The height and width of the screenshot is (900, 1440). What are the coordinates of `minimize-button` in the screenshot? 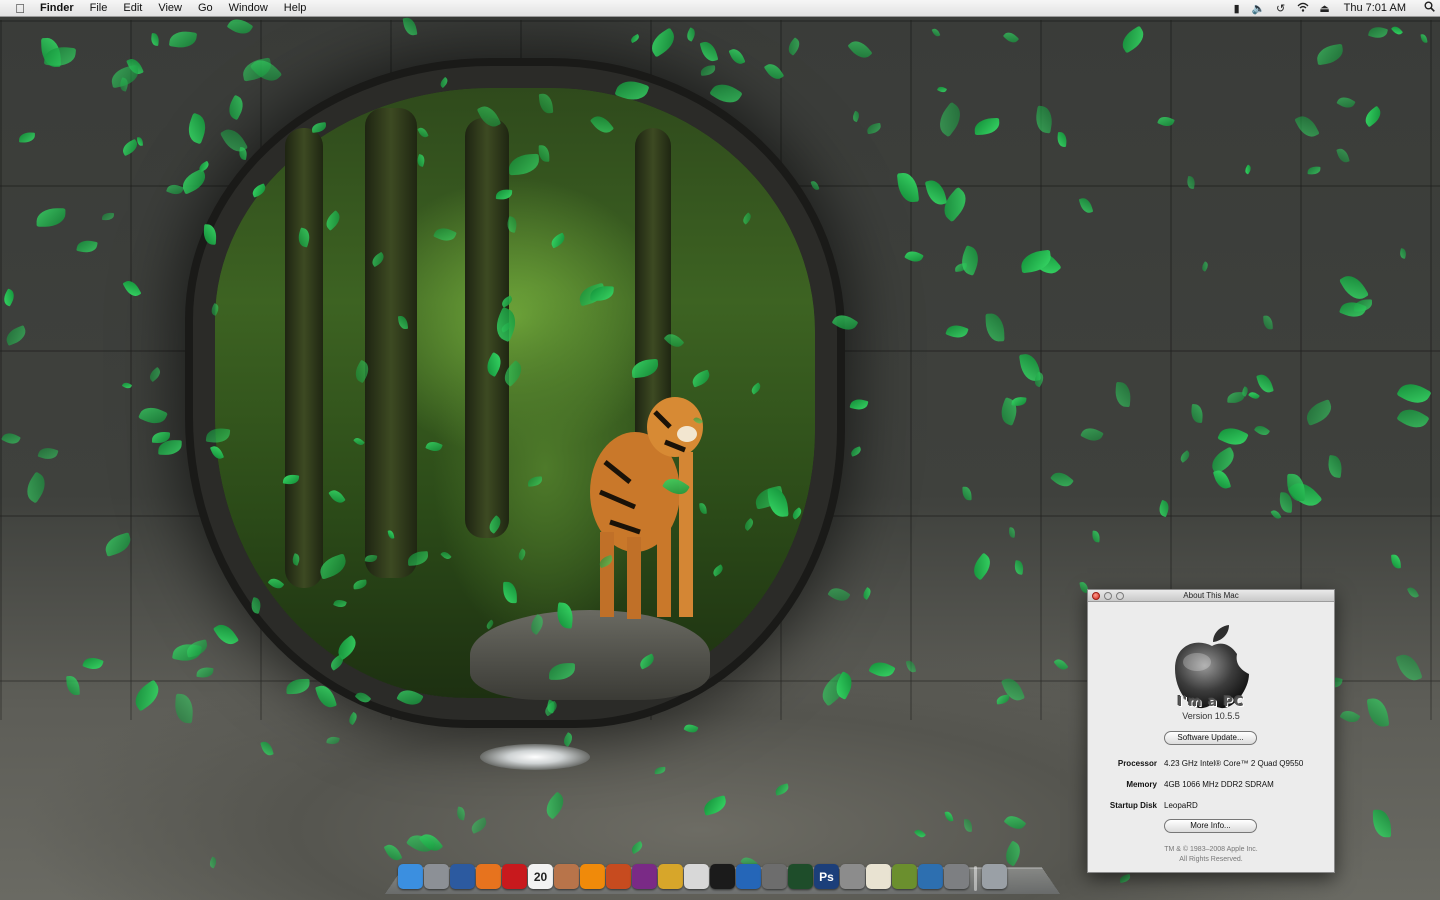 It's located at (1108, 596).